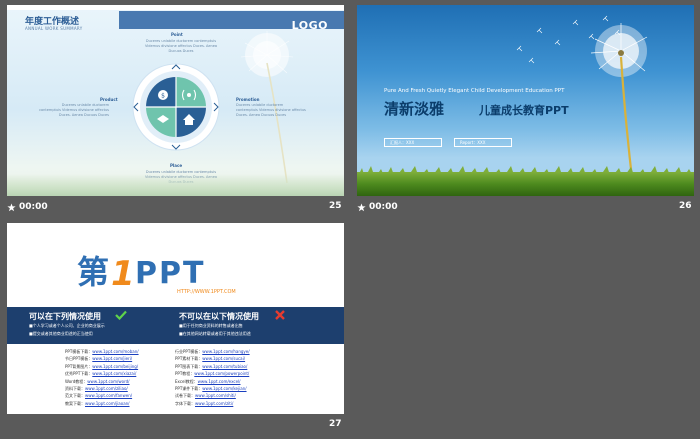 The image size is (700, 439). What do you see at coordinates (185, 403) in the screenshot?
I see `link-label: 字体下载：` at bounding box center [185, 403].